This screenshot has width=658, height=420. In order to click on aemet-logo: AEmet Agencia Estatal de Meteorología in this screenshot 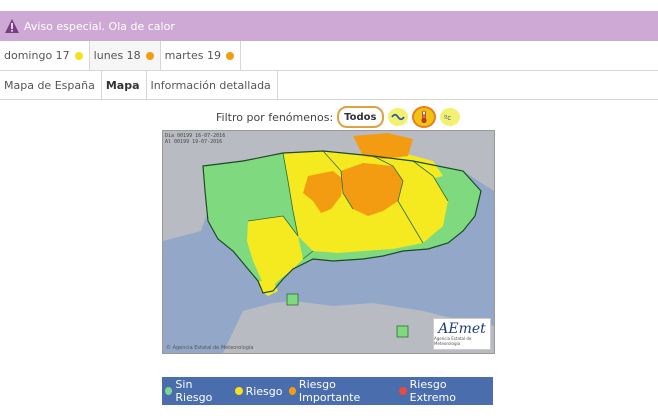, I will do `click(462, 334)`.